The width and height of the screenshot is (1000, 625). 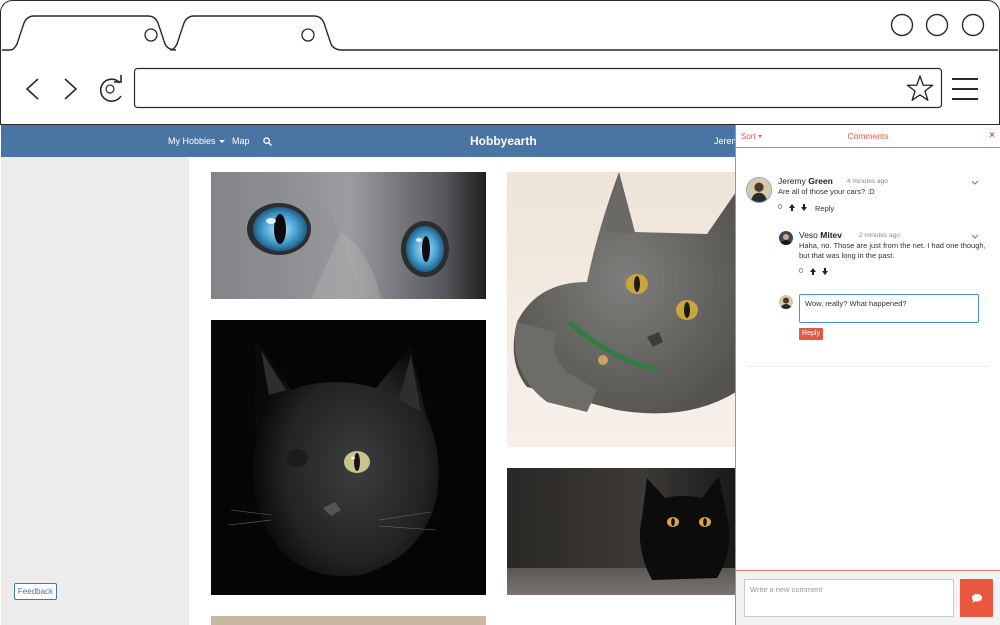 I want to click on comment-timestamp: 4 minutes ago, so click(x=867, y=181).